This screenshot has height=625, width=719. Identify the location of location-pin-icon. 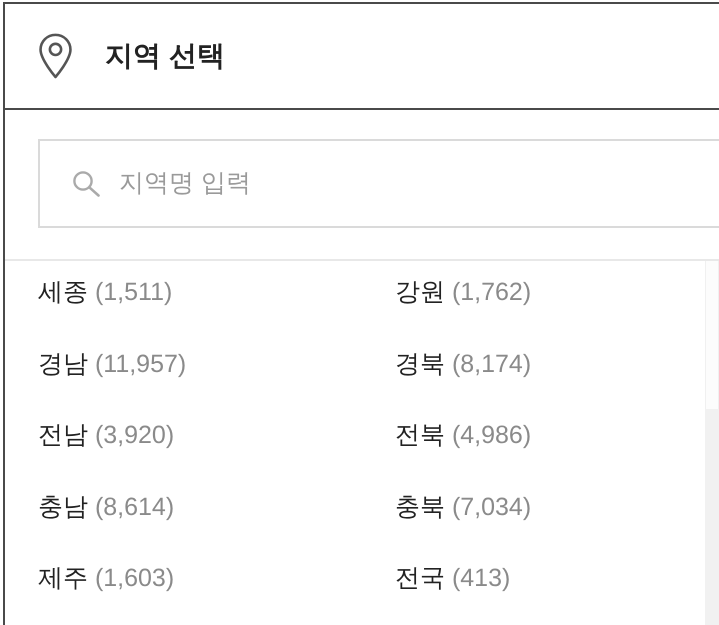
(55, 56).